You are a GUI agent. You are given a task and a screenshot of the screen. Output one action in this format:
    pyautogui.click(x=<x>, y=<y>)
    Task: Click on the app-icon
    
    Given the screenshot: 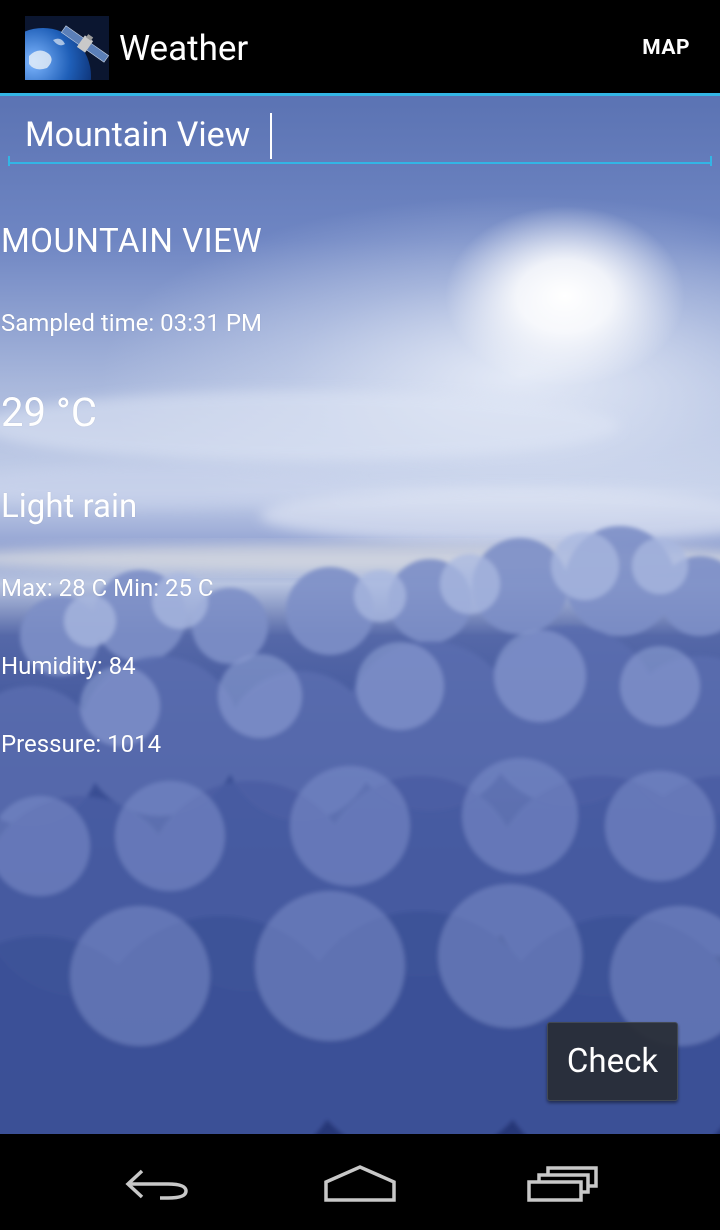 What is the action you would take?
    pyautogui.click(x=67, y=48)
    